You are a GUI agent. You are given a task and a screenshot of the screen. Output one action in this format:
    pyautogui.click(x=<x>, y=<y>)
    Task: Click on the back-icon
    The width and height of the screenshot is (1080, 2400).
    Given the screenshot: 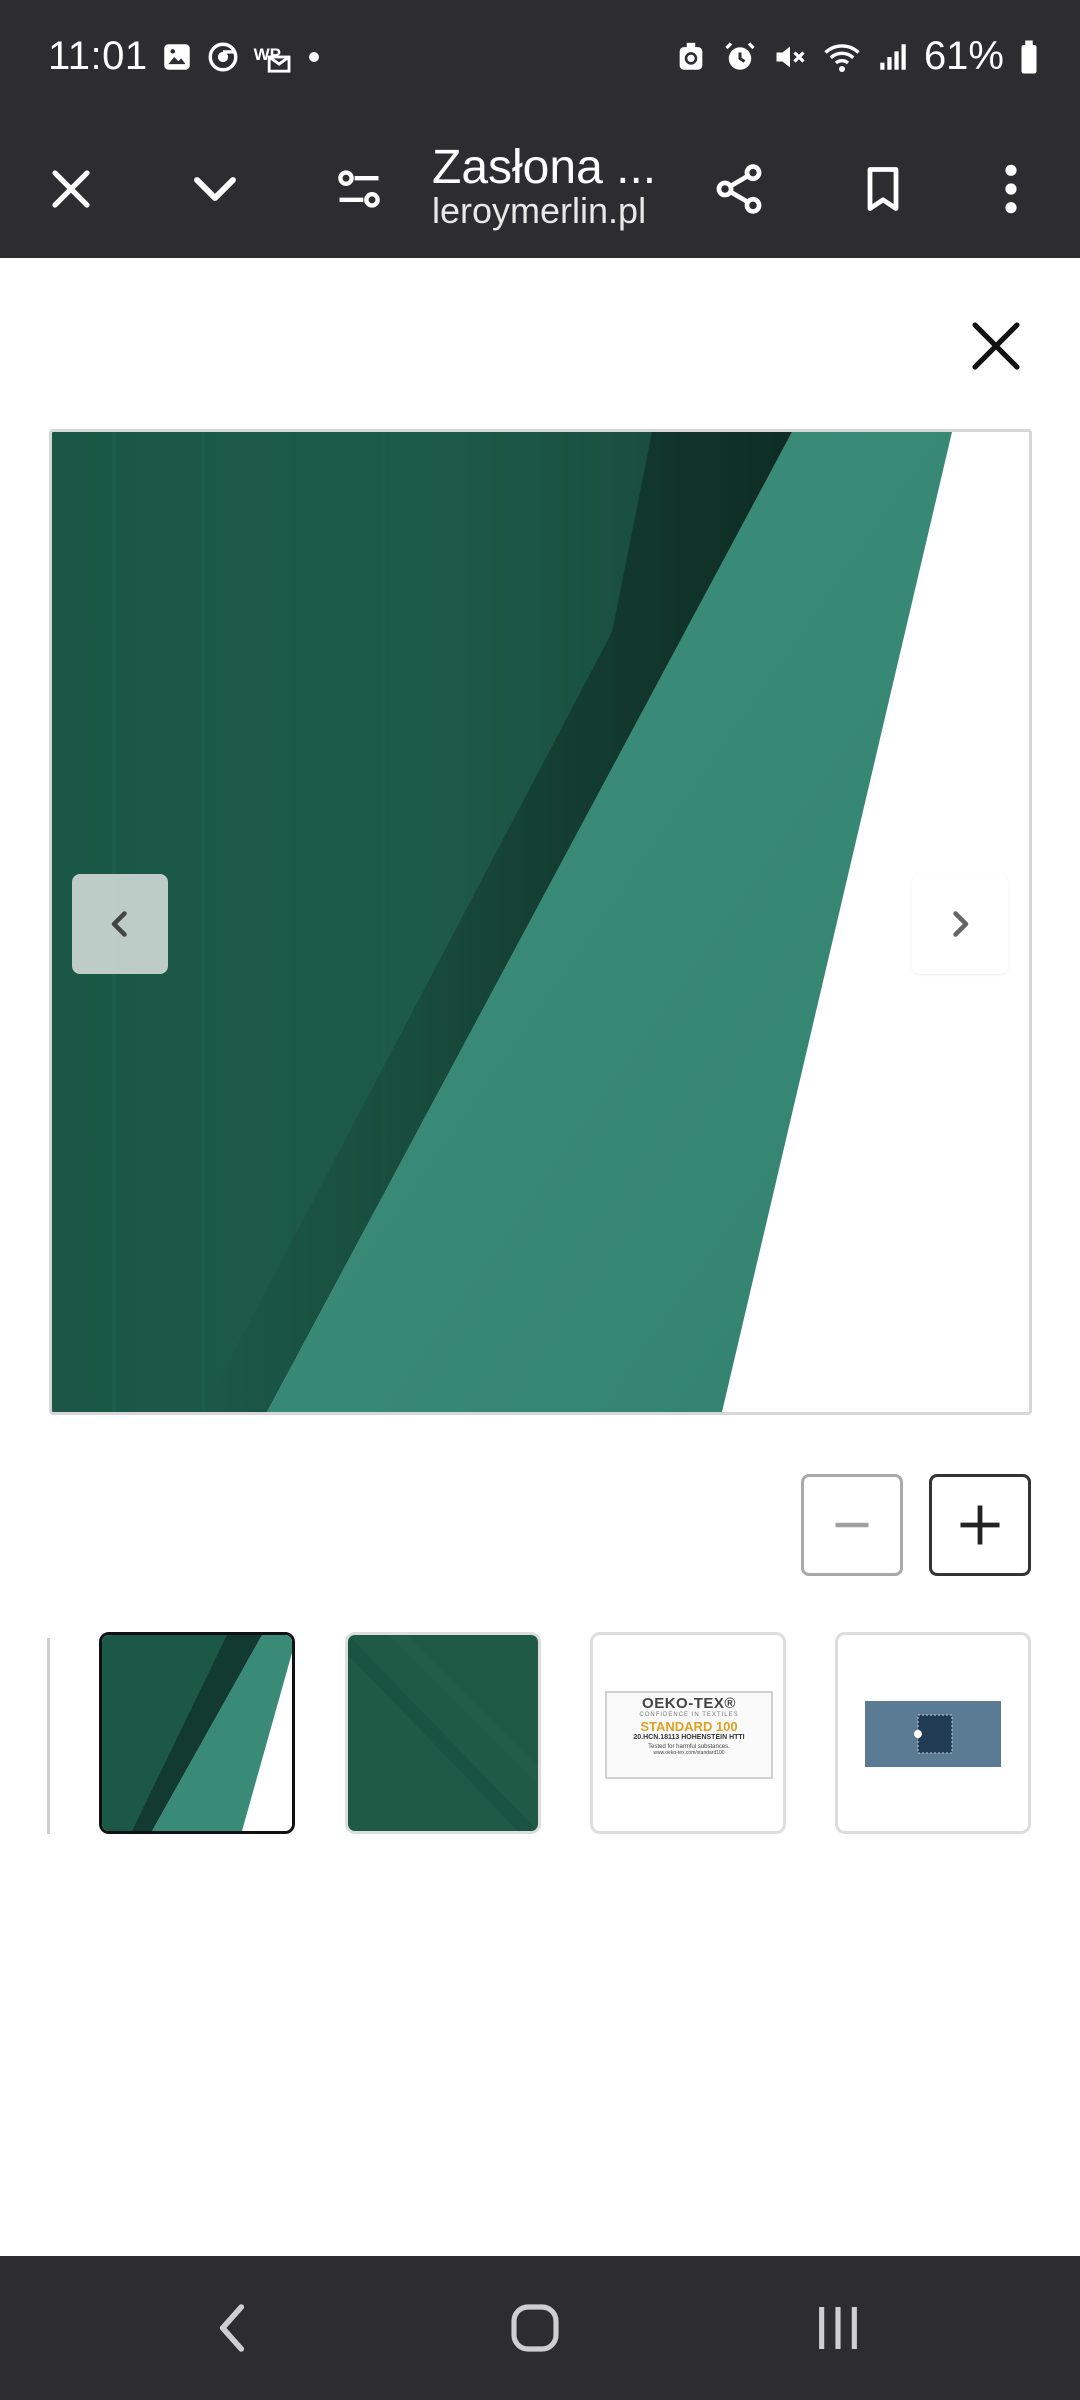 What is the action you would take?
    pyautogui.click(x=232, y=2328)
    